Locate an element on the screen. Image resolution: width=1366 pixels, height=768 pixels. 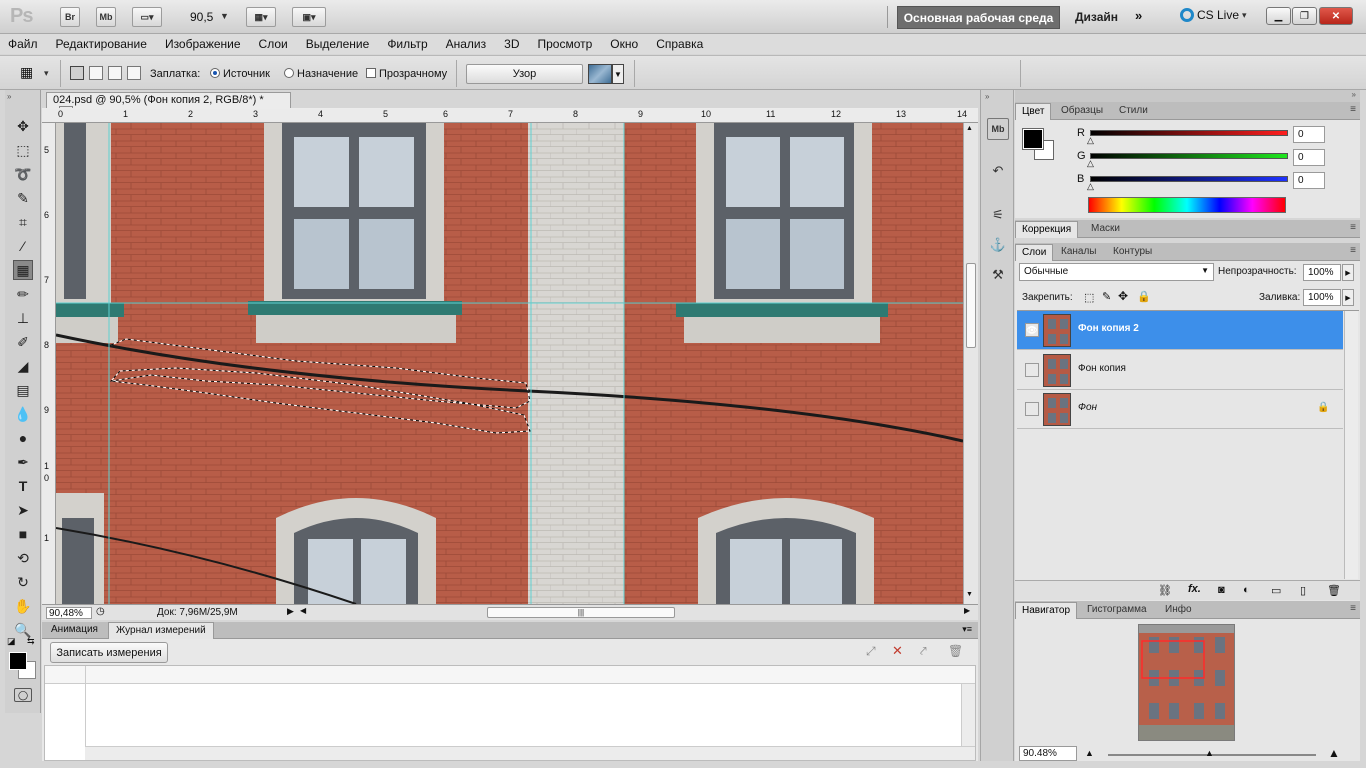
swap-colors-icon: ⇆ is located at coordinates (31, 641).